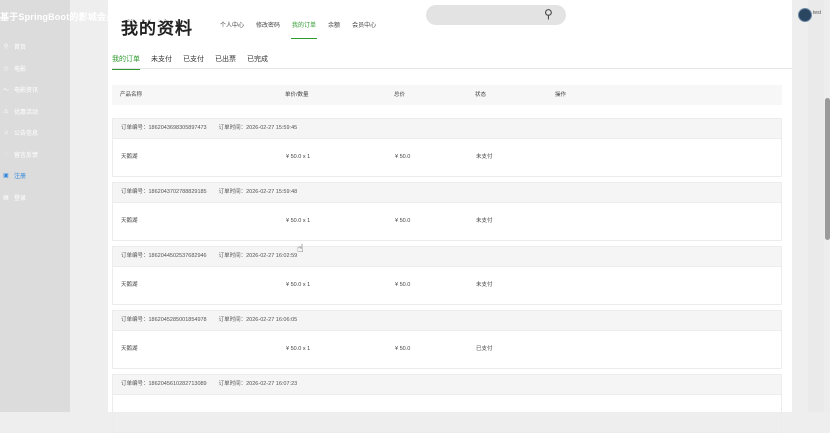 The image size is (830, 433). Describe the element at coordinates (258, 256) in the screenshot. I see `order-time: 订单时间：2026-02-27 16:02:59` at that location.